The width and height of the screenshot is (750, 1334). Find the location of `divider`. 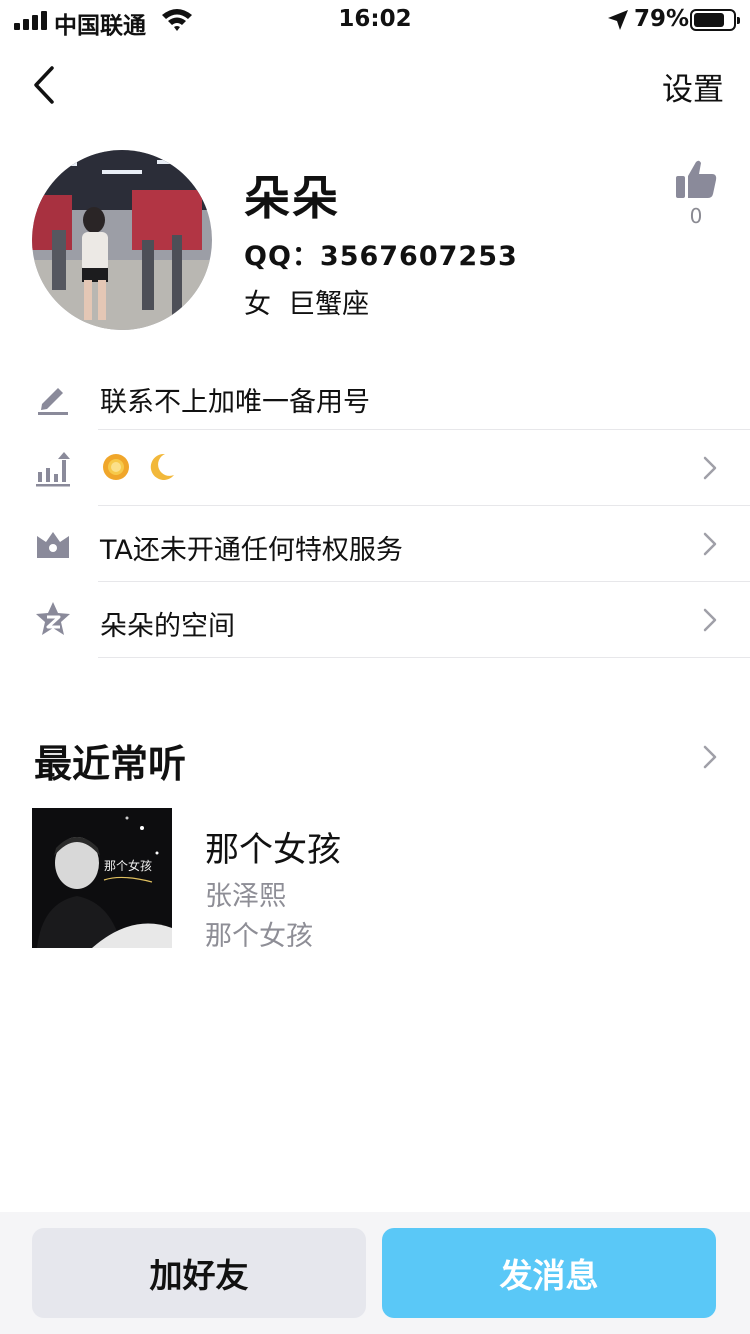

divider is located at coordinates (424, 657).